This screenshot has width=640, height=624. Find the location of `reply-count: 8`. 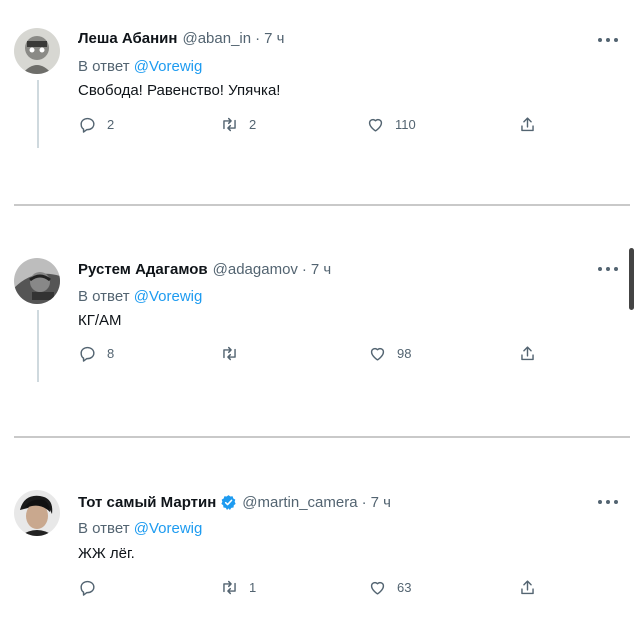

reply-count: 8 is located at coordinates (111, 353).